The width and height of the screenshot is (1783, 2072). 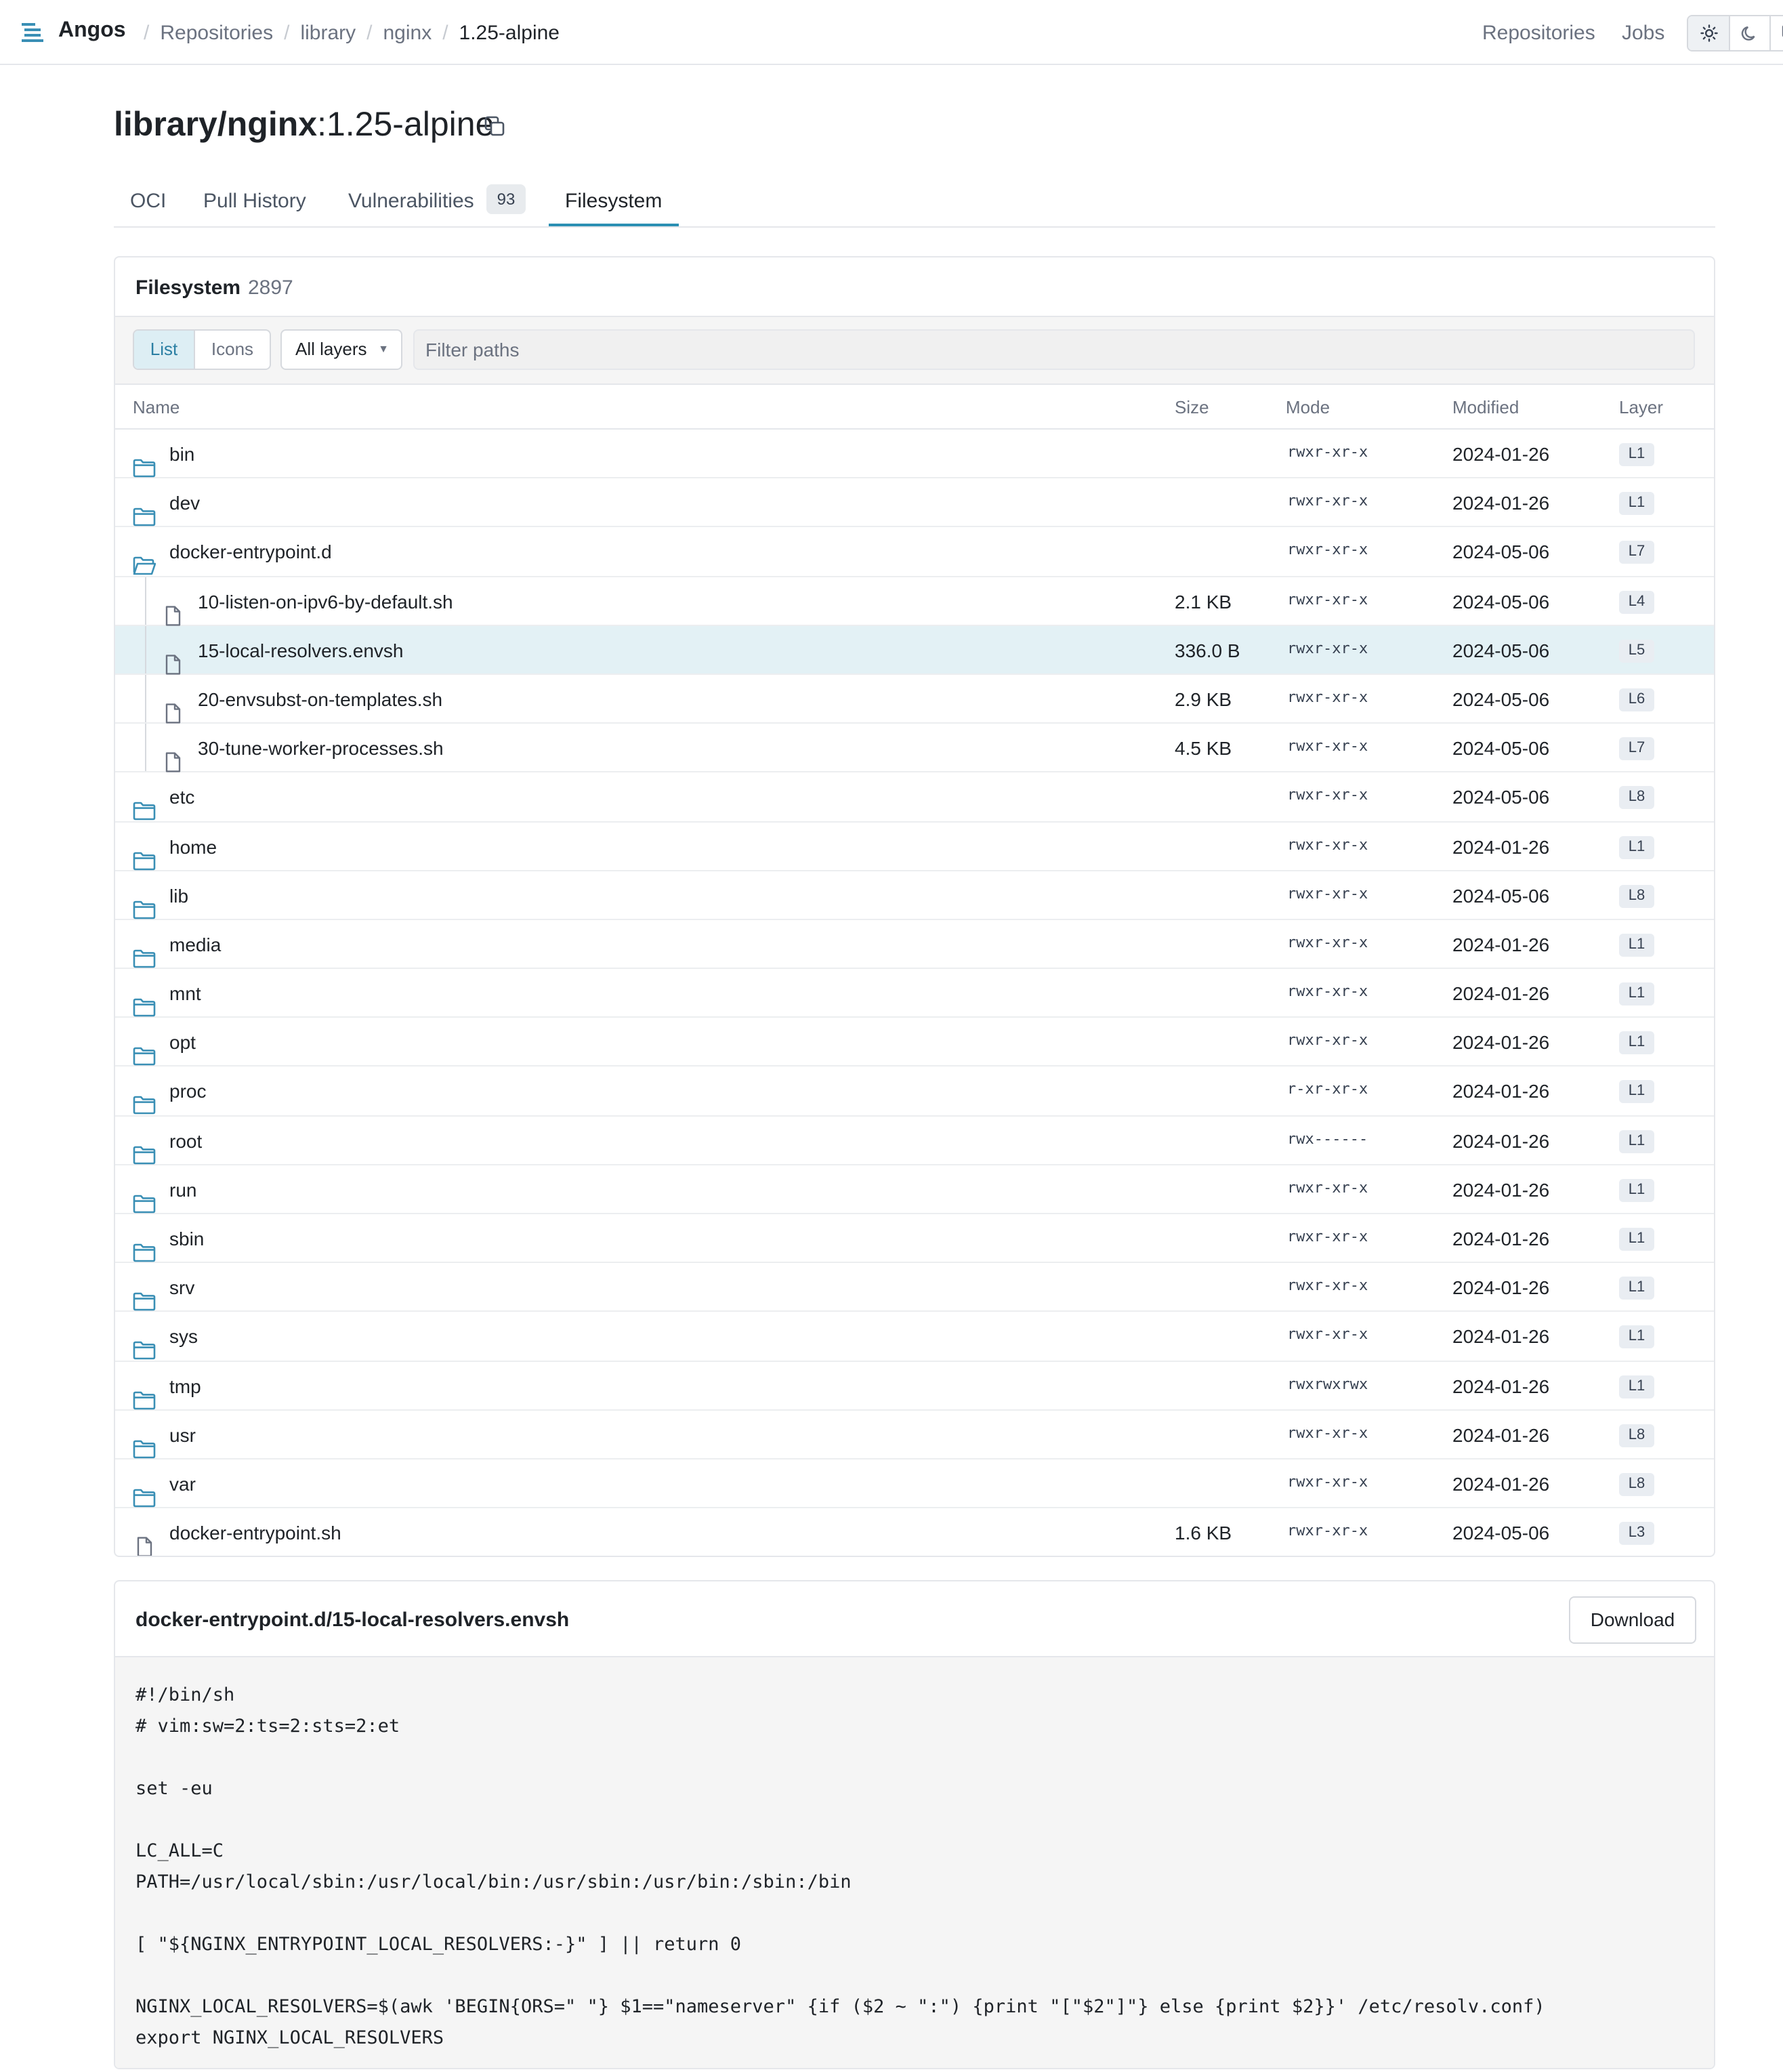 I want to click on folder-row: lib rwxr-xr-x 2024-05-06 L8, so click(x=914, y=895).